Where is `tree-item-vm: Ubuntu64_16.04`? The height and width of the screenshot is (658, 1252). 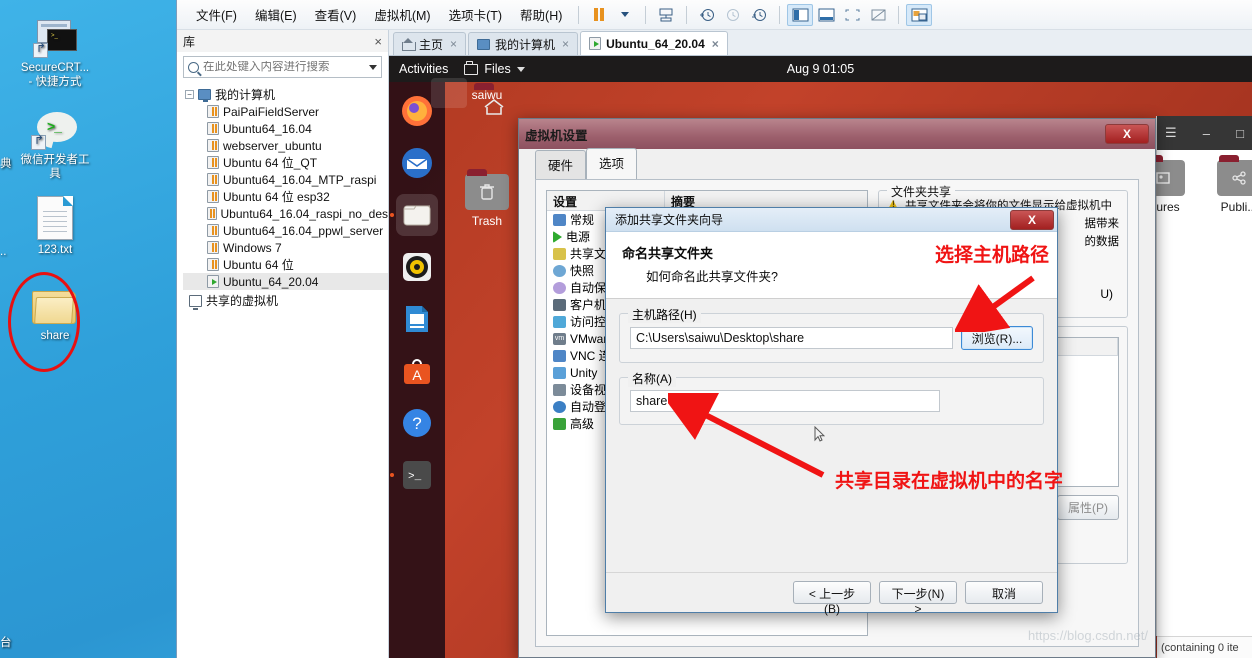
tree-item-vm: Ubuntu64_16.04 is located at coordinates (285, 128).